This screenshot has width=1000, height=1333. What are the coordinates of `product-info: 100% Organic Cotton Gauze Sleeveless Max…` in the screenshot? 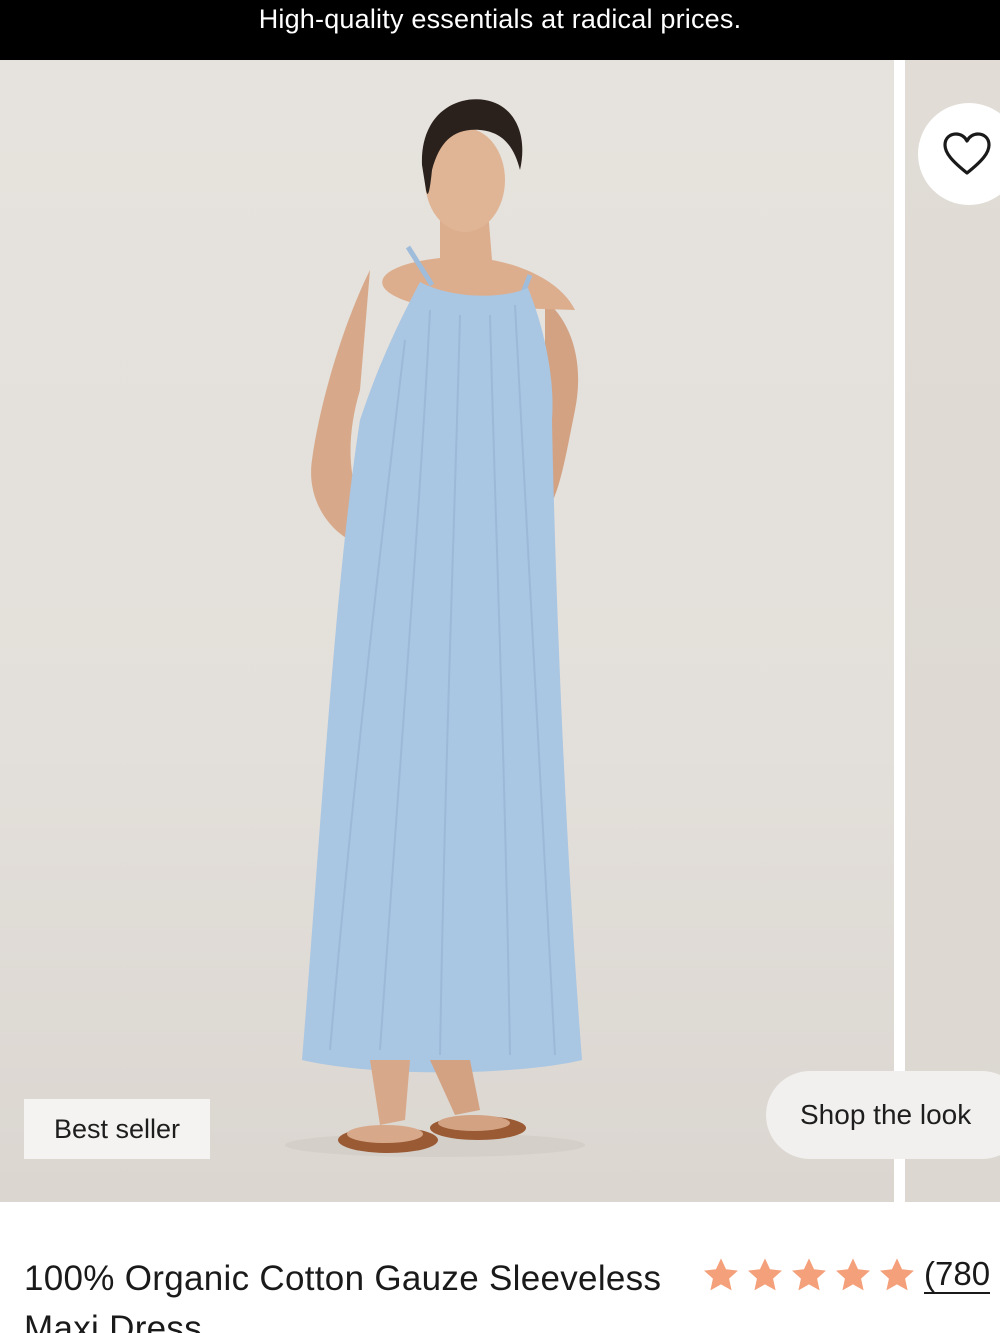 It's located at (500, 1267).